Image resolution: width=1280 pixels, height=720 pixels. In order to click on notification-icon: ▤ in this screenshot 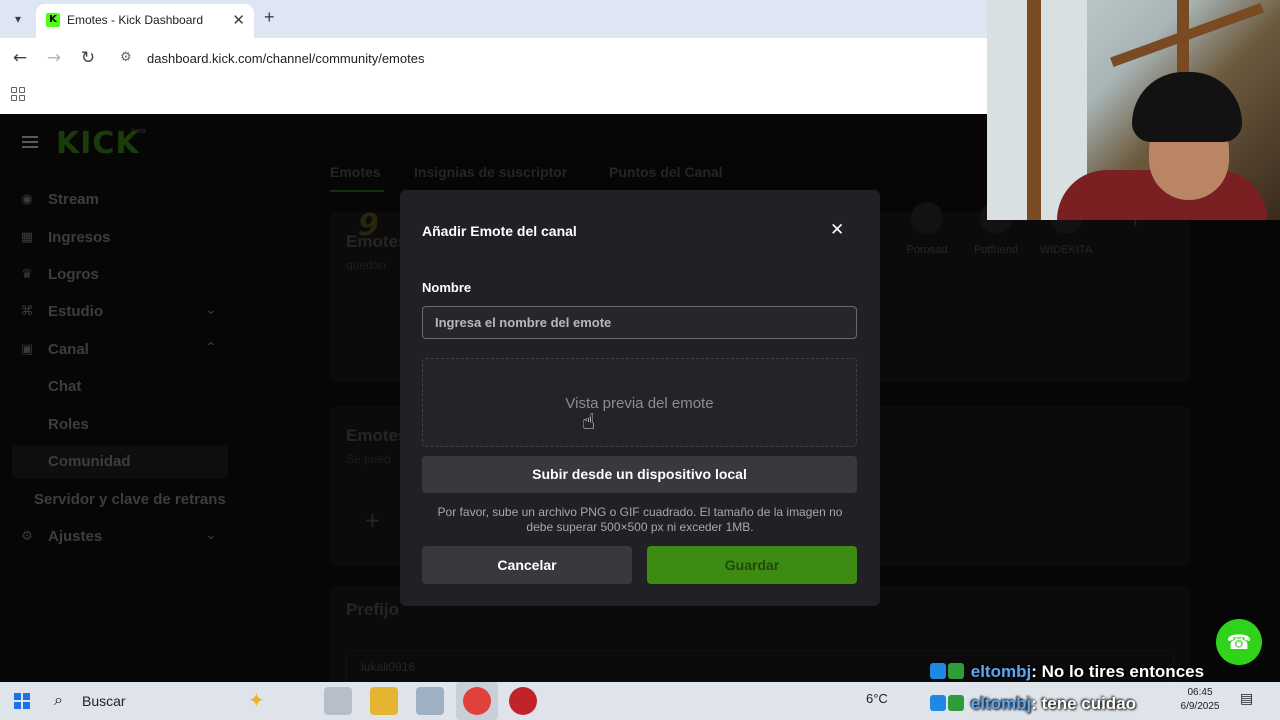, I will do `click(1246, 699)`.